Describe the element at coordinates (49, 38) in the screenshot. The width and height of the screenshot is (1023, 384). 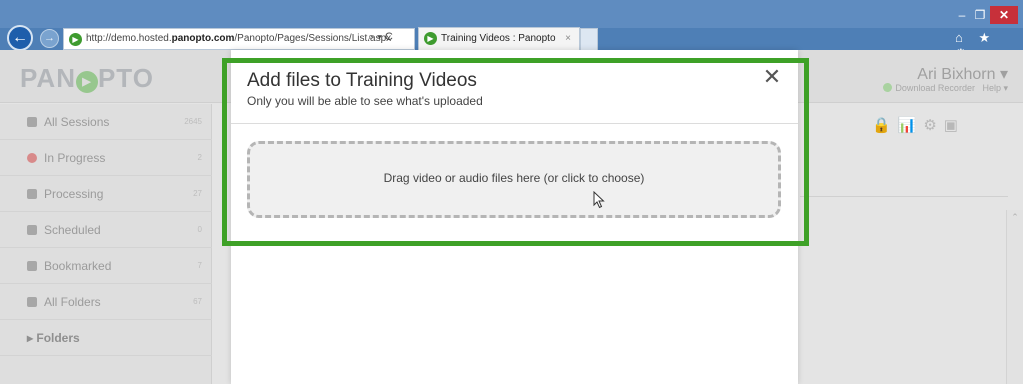
I see `forward-button: →` at that location.